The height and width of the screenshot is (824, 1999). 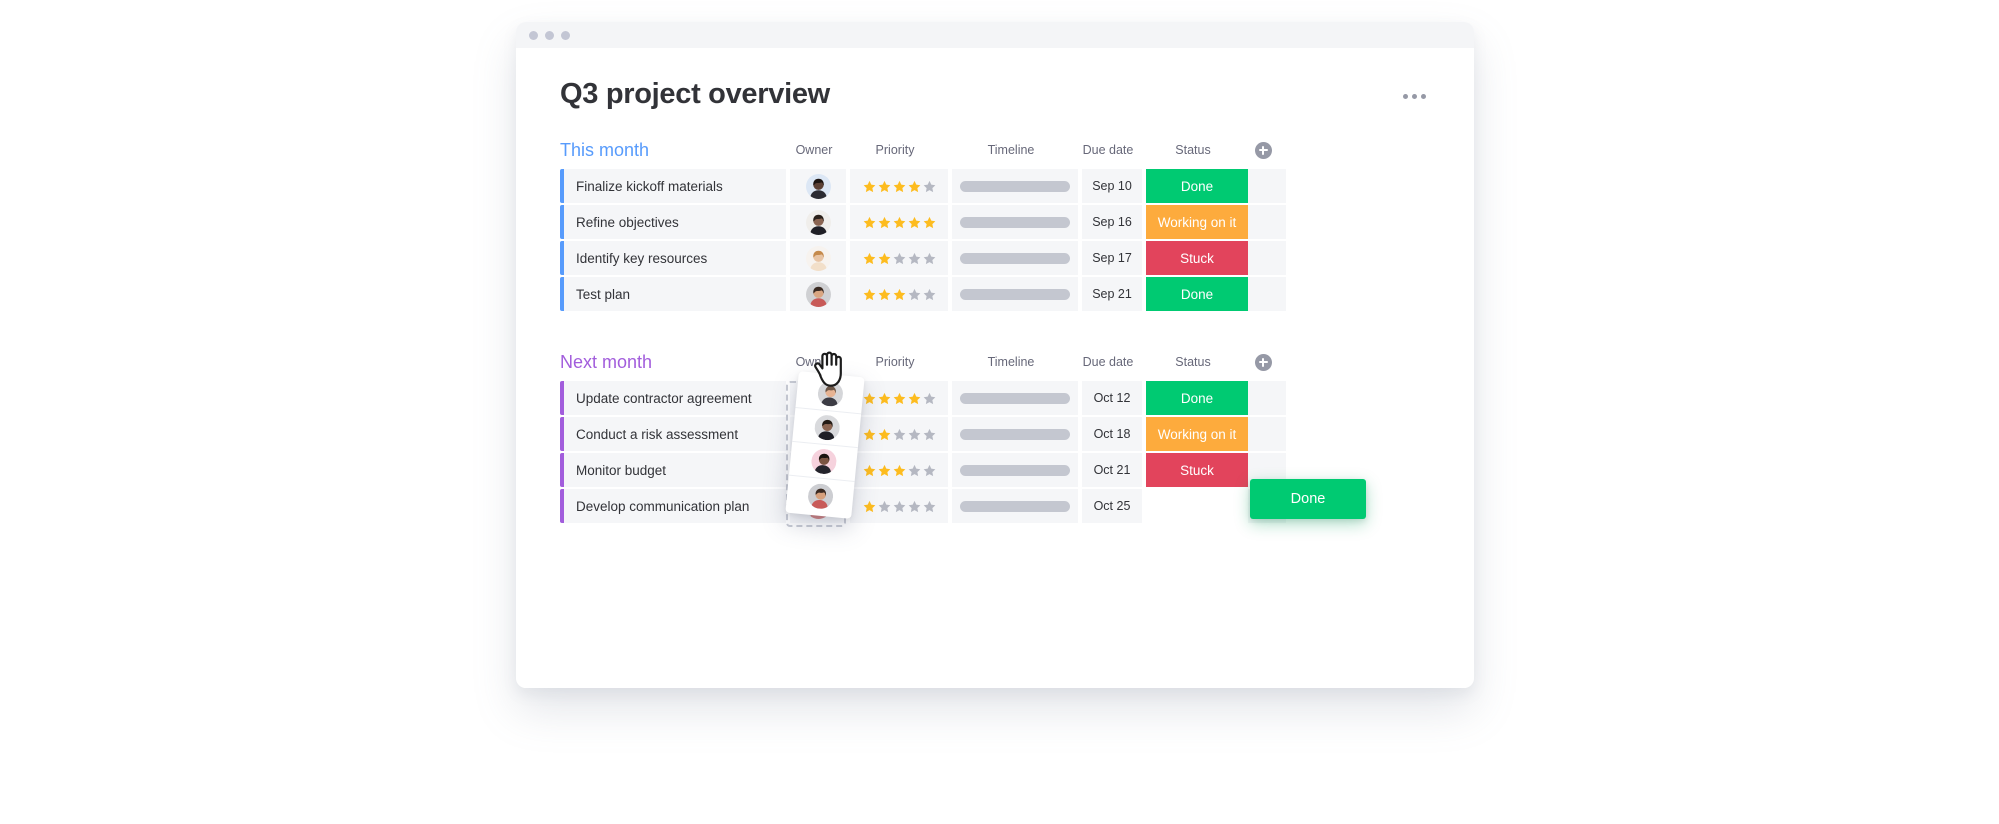 What do you see at coordinates (1112, 398) in the screenshot?
I see `due-date-cell: Oct 12` at bounding box center [1112, 398].